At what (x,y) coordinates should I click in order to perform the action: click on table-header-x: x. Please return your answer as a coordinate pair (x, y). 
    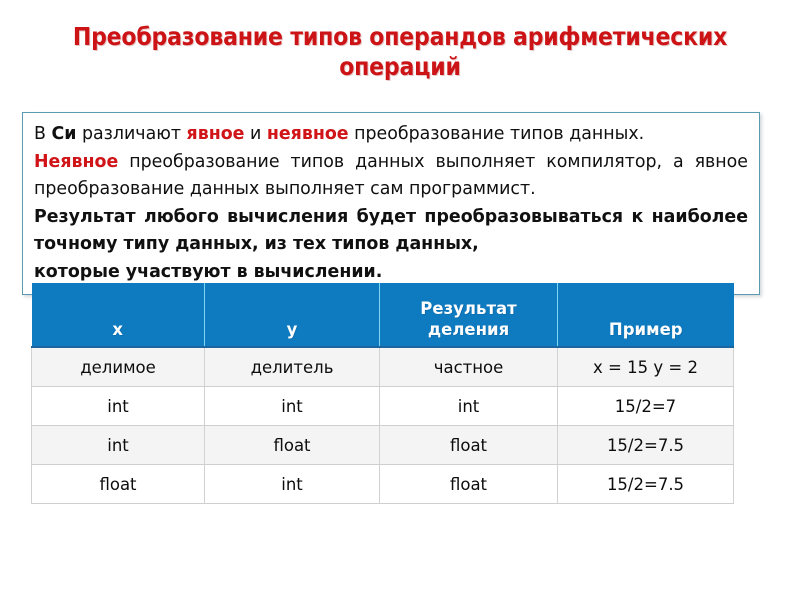
    Looking at the image, I should click on (118, 315).